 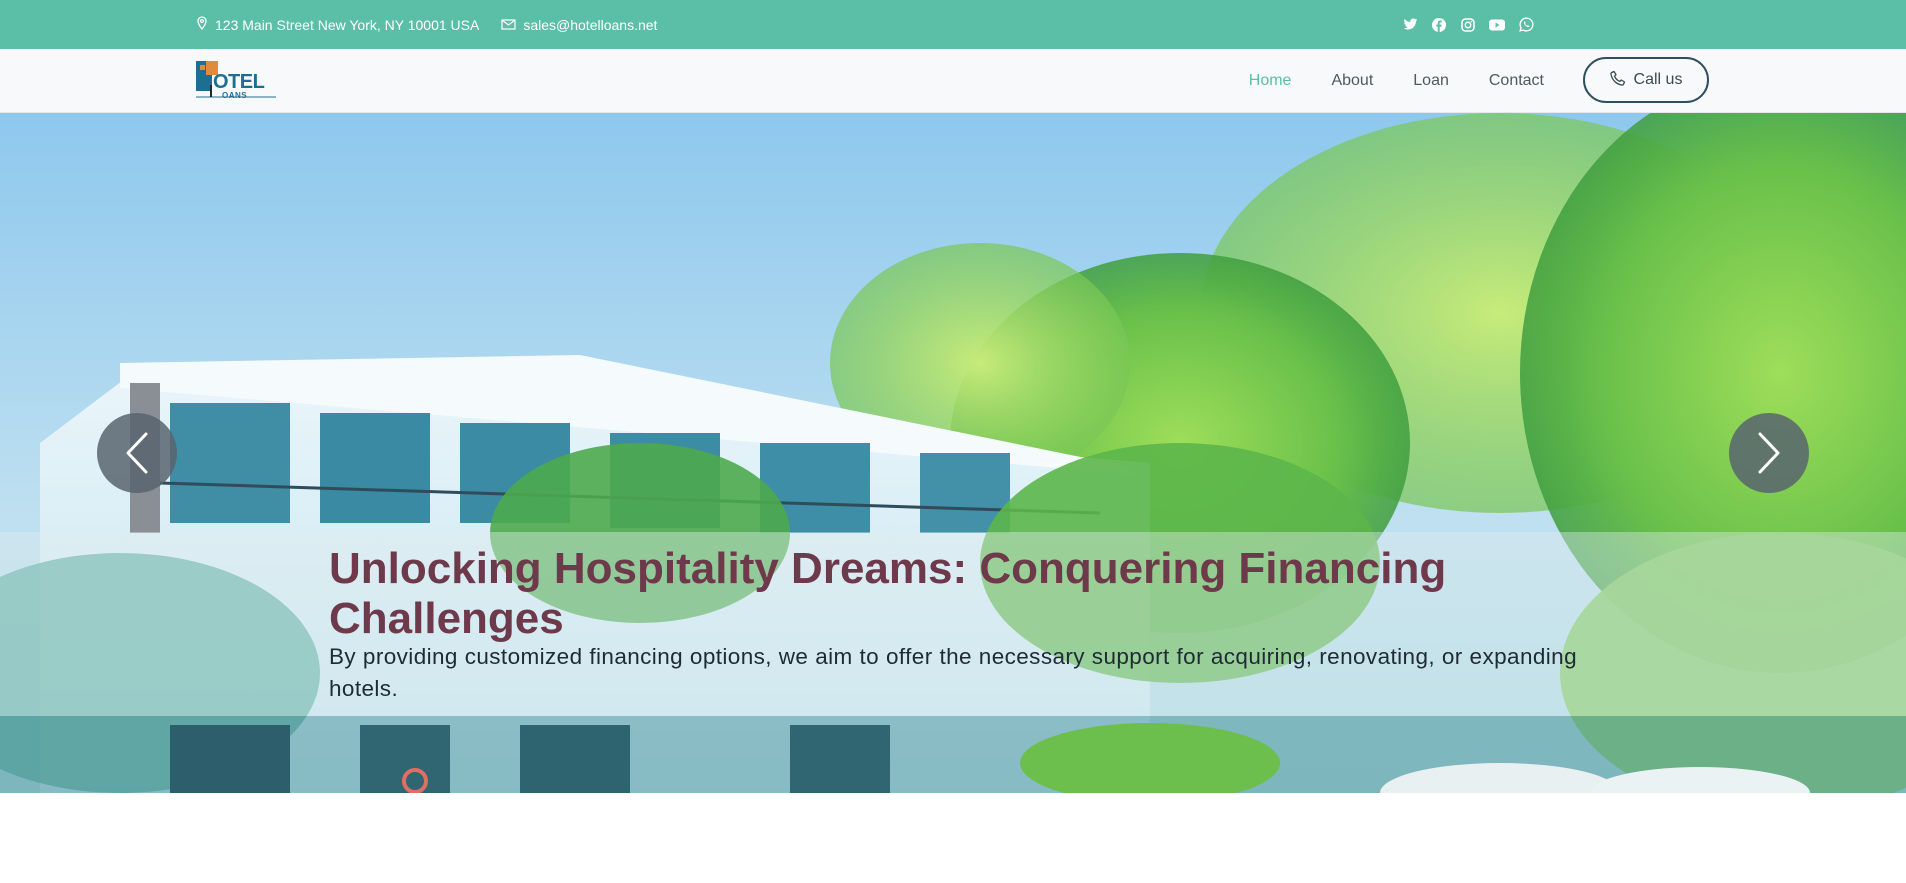 I want to click on logo: OTEL OANS, so click(x=237, y=81).